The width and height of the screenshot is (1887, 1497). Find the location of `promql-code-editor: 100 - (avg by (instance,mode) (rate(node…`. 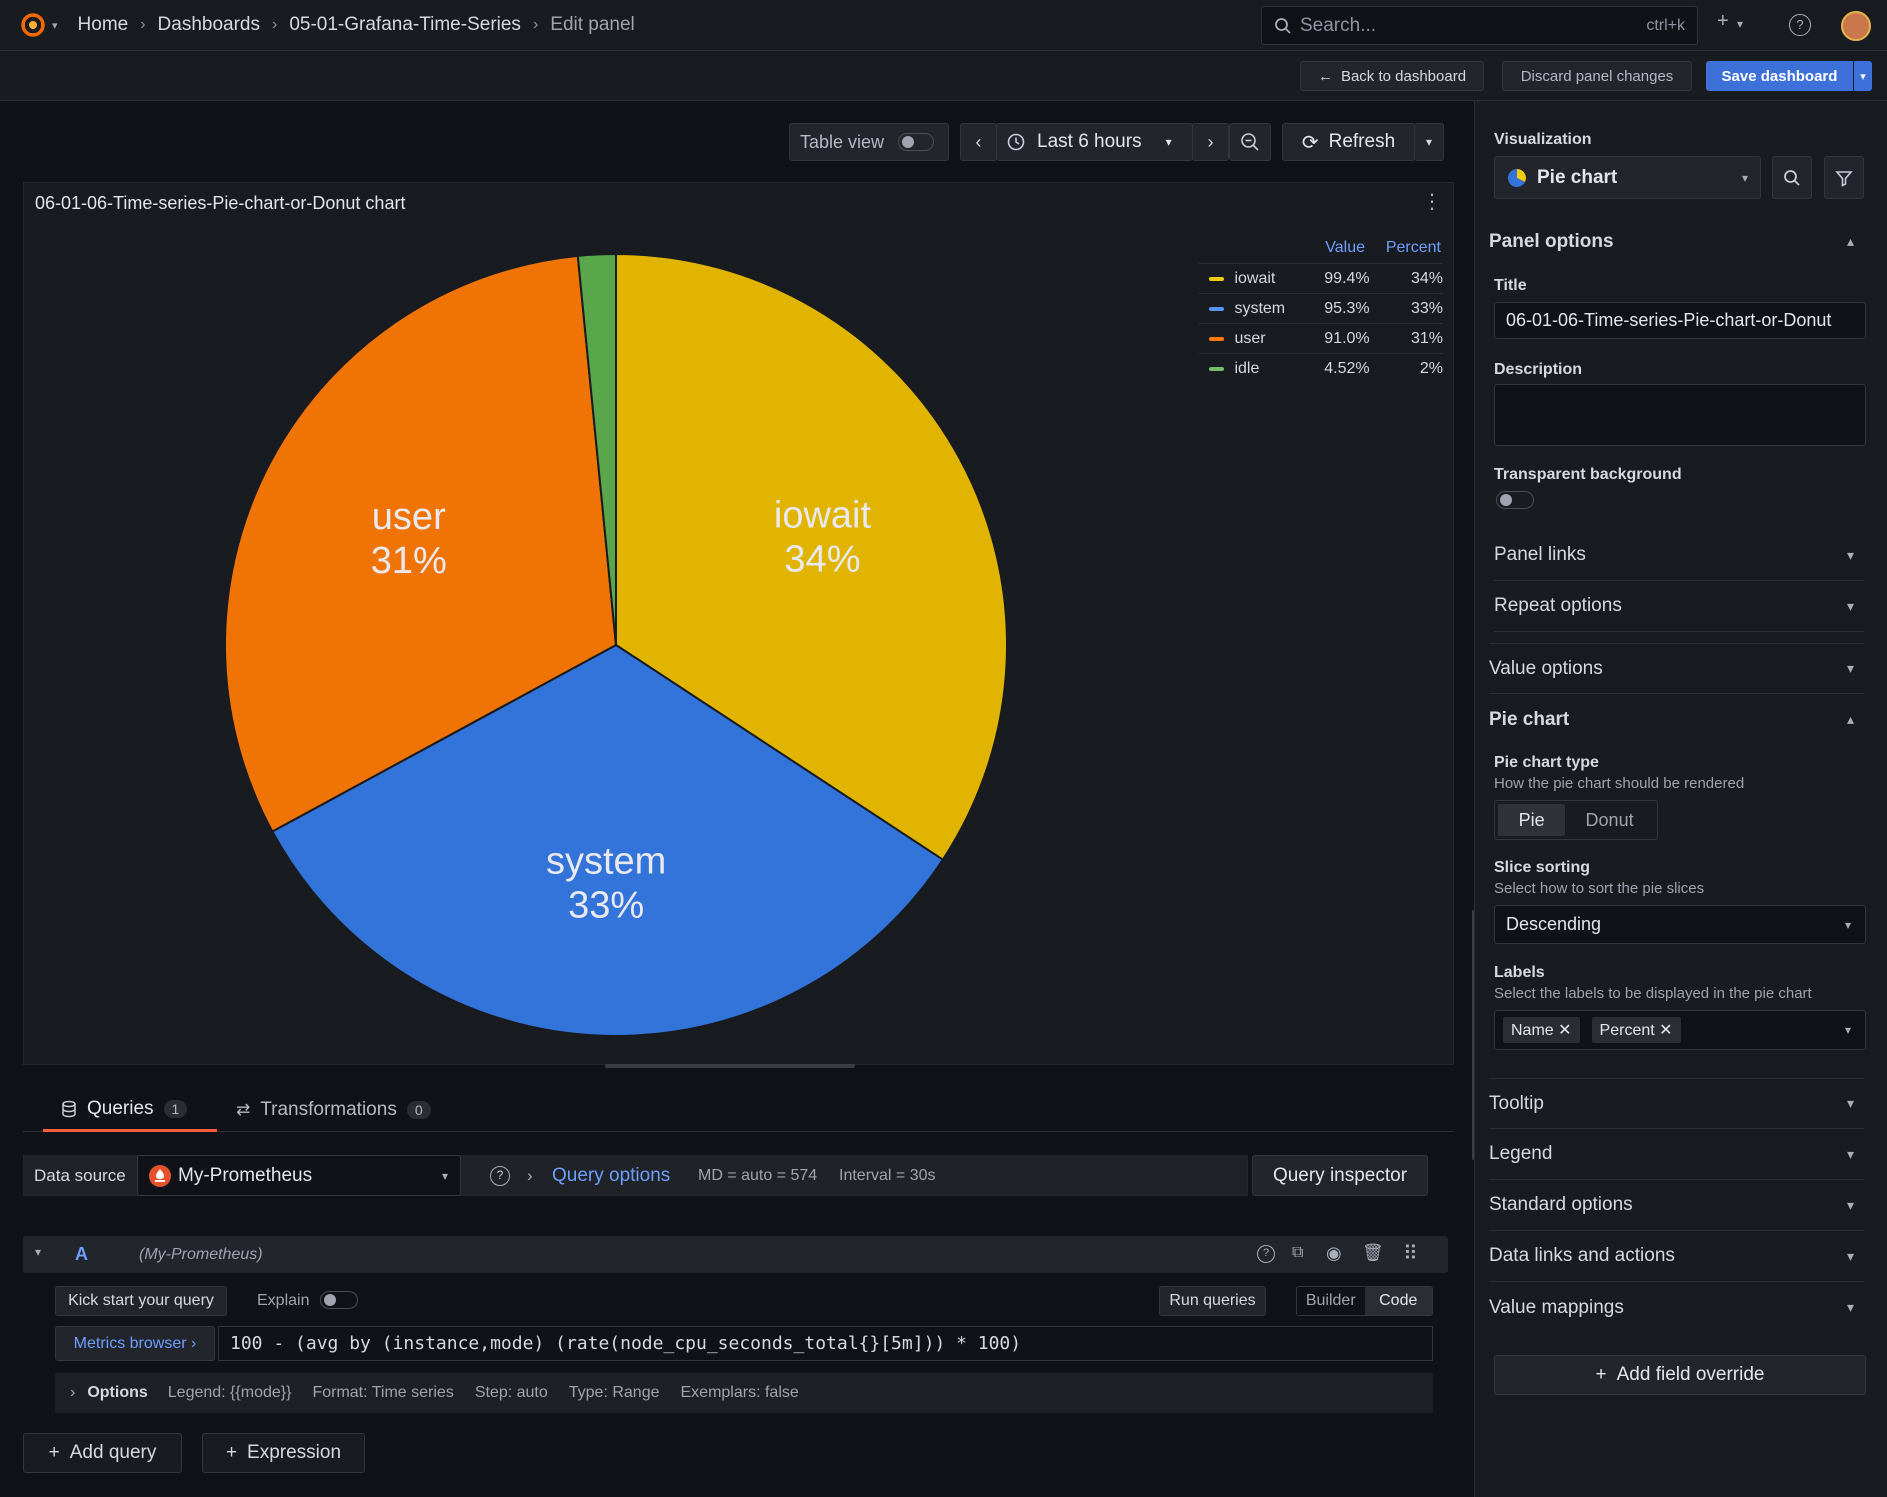

promql-code-editor: 100 - (avg by (instance,mode) (rate(node… is located at coordinates (825, 1343).